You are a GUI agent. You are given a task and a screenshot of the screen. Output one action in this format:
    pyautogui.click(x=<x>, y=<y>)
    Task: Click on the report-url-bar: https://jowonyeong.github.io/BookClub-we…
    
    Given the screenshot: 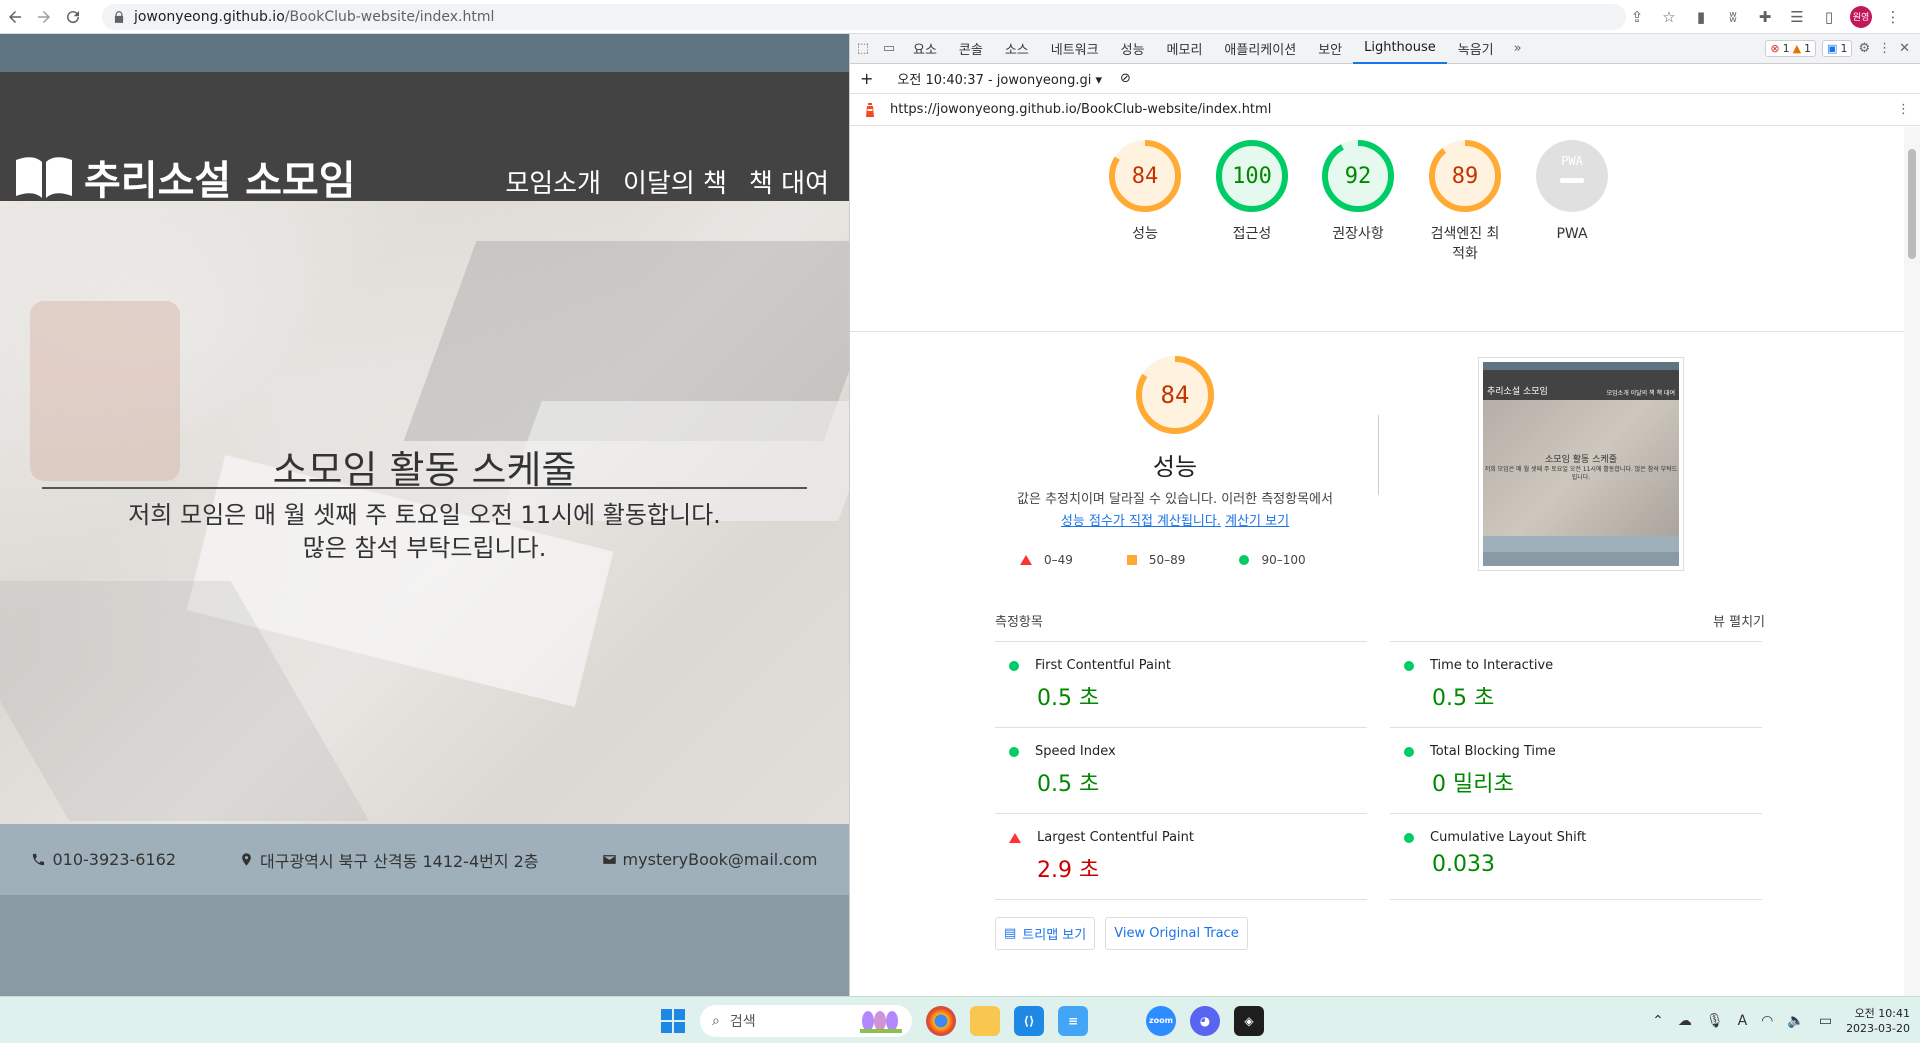 What is the action you would take?
    pyautogui.click(x=1385, y=110)
    